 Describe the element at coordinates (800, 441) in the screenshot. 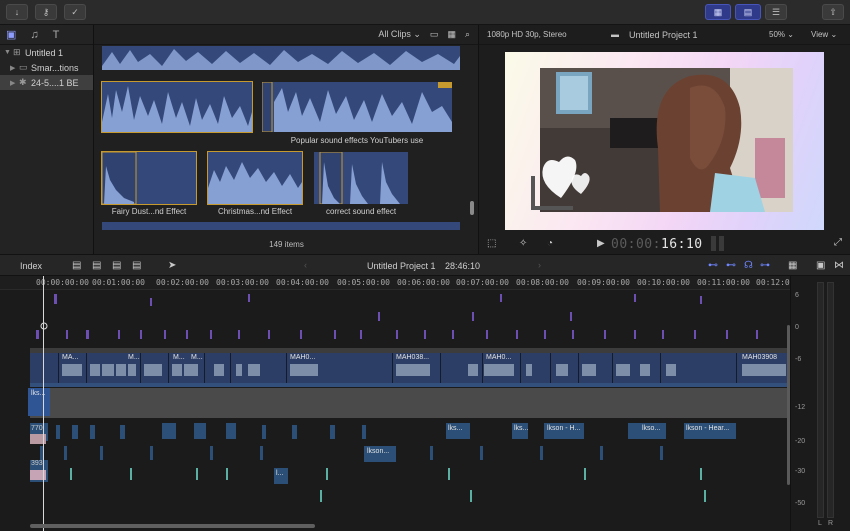

I see `meter-scale-label: -20` at that location.